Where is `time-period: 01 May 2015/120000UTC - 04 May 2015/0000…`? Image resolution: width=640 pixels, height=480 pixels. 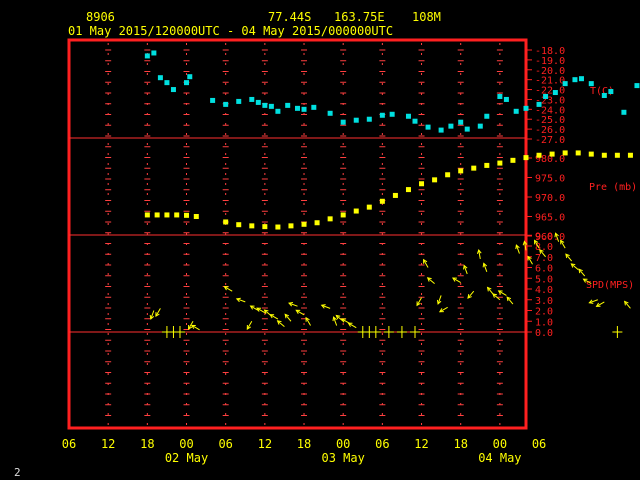 time-period: 01 May 2015/120000UTC - 04 May 2015/0000… is located at coordinates (230, 31).